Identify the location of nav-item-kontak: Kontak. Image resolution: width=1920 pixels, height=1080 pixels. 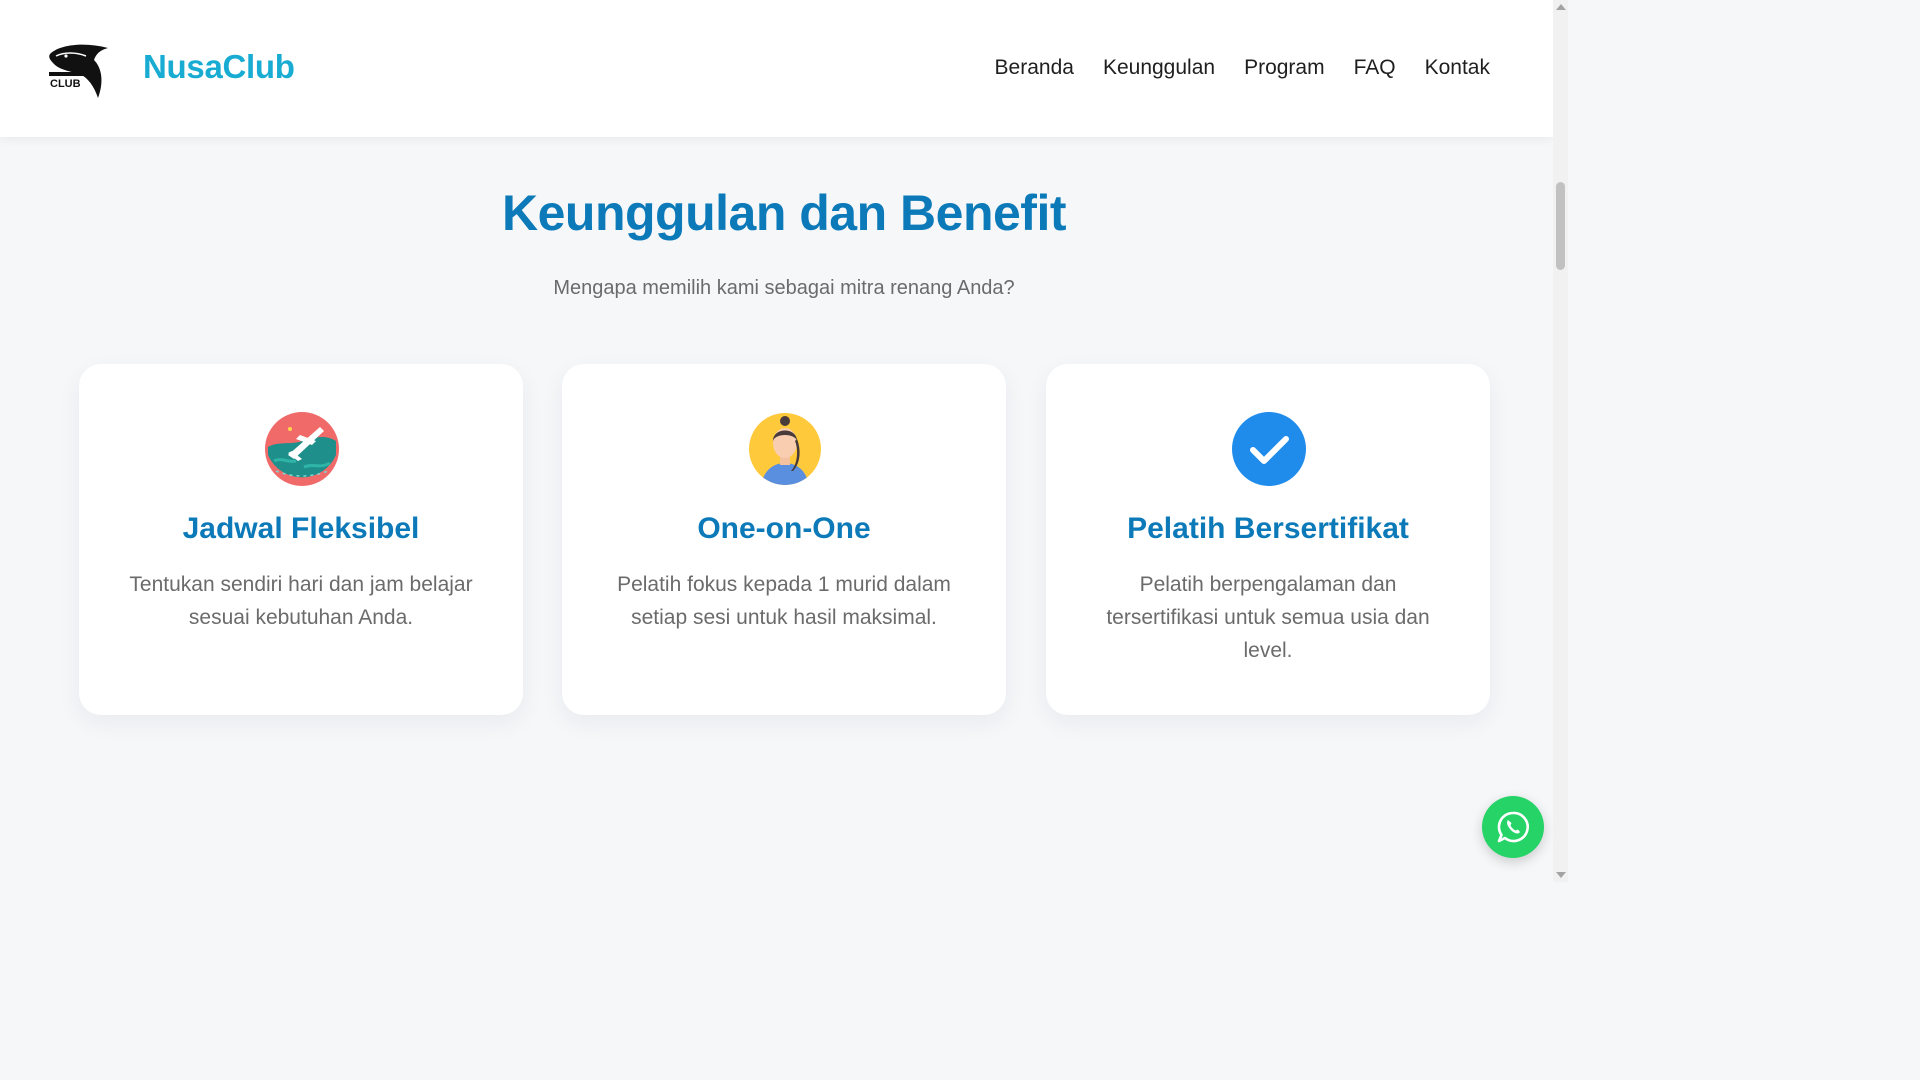
(1457, 68).